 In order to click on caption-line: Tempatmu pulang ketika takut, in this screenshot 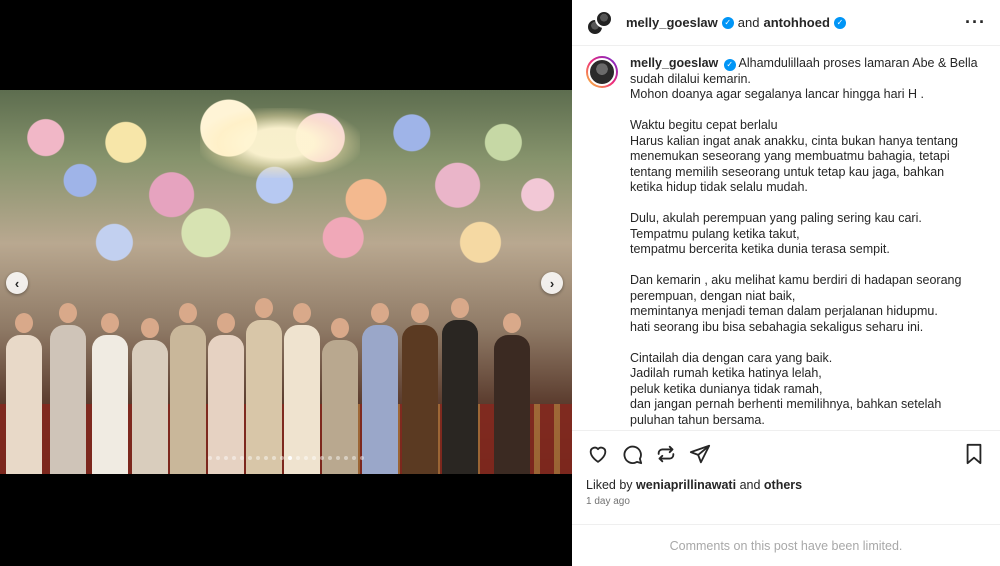, I will do `click(715, 233)`.